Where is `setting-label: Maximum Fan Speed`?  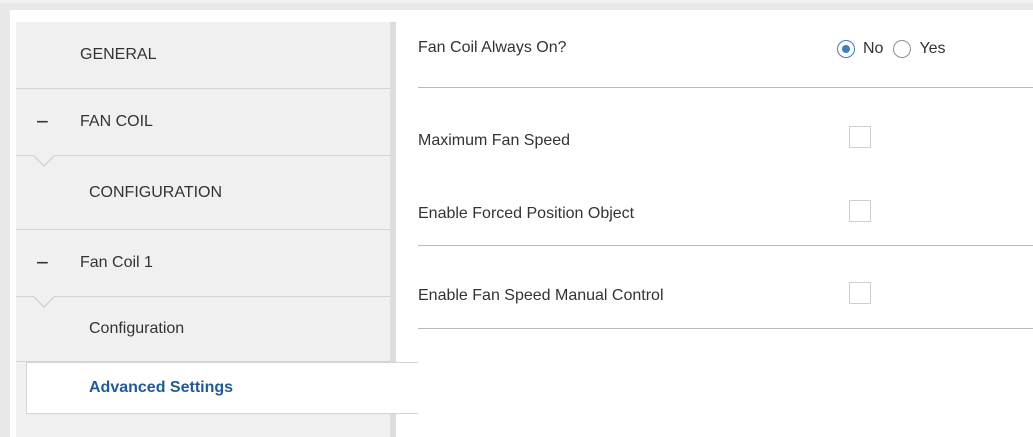 setting-label: Maximum Fan Speed is located at coordinates (494, 140).